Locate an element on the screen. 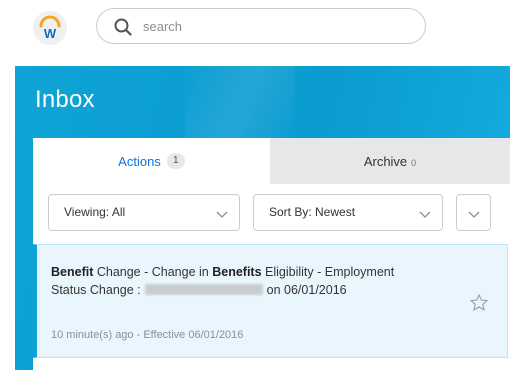  sort-select: Sort By: Newest is located at coordinates (348, 212).